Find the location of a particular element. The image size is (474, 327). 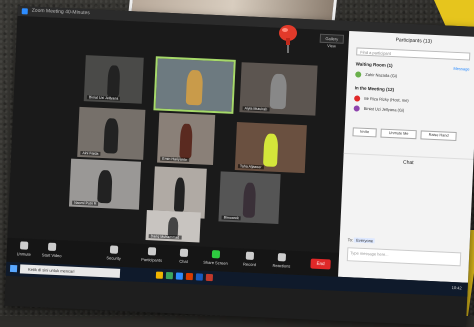

powerpoint-icon is located at coordinates (189, 276).